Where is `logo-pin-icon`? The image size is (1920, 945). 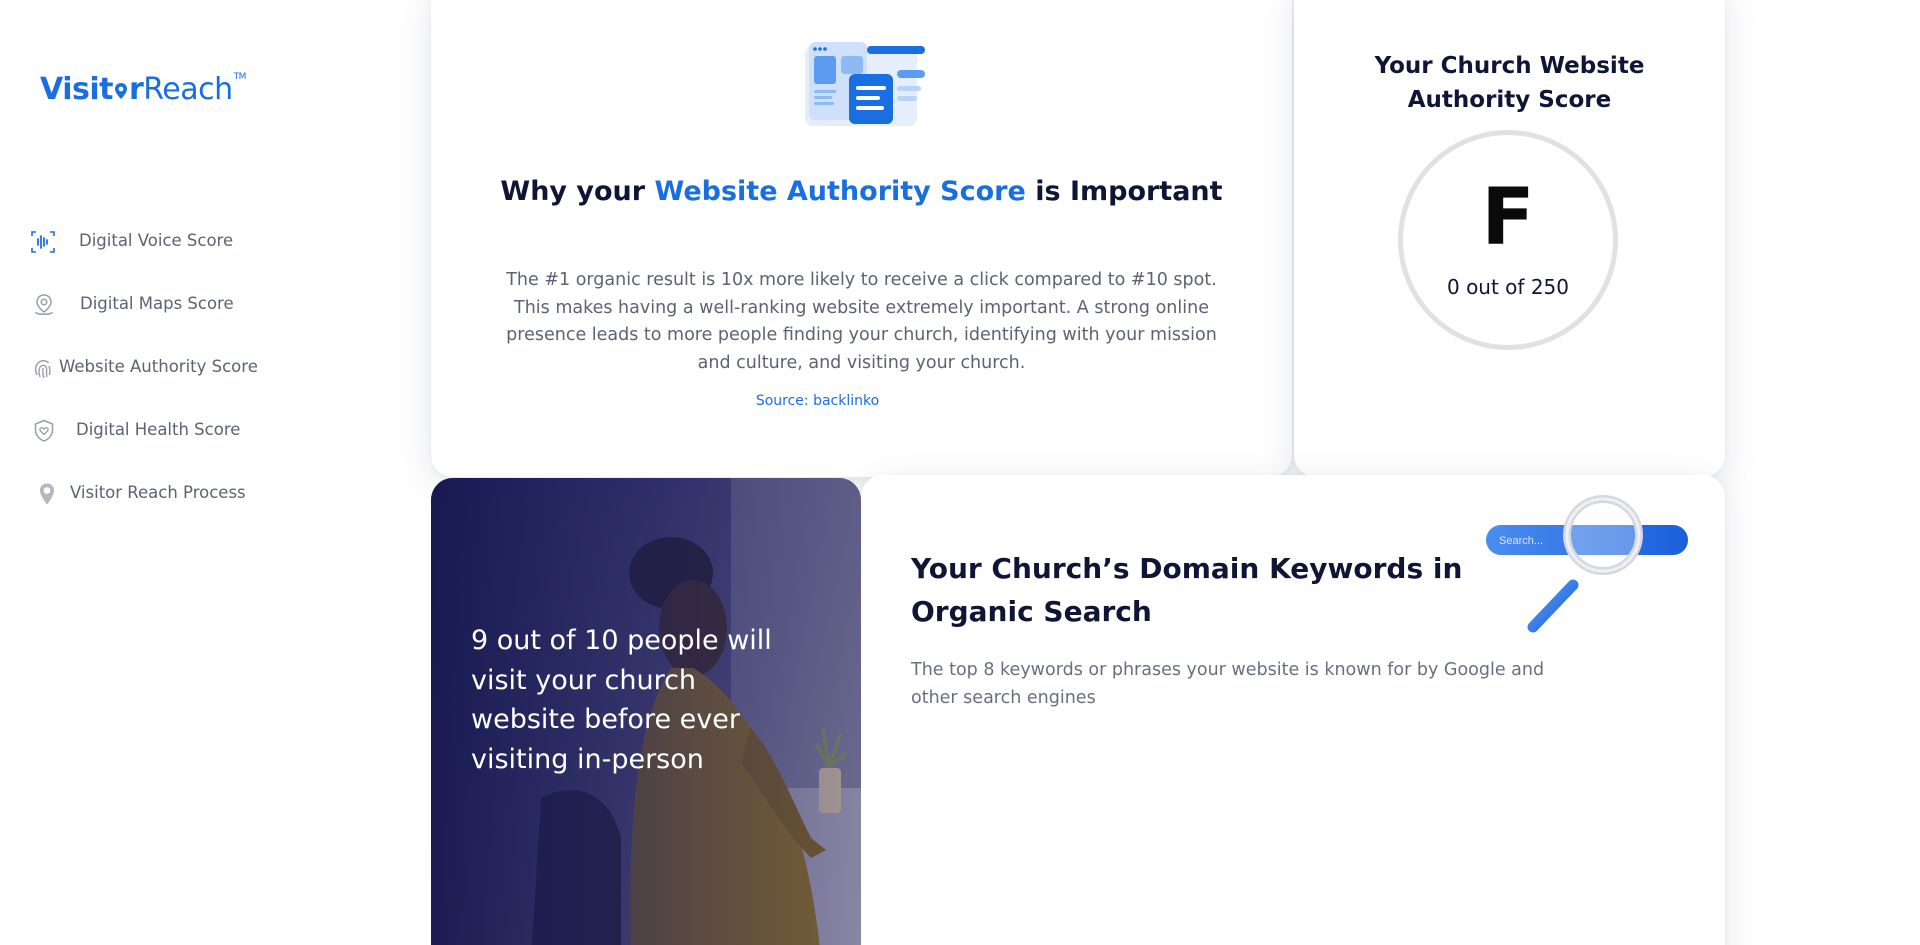 logo-pin-icon is located at coordinates (120, 91).